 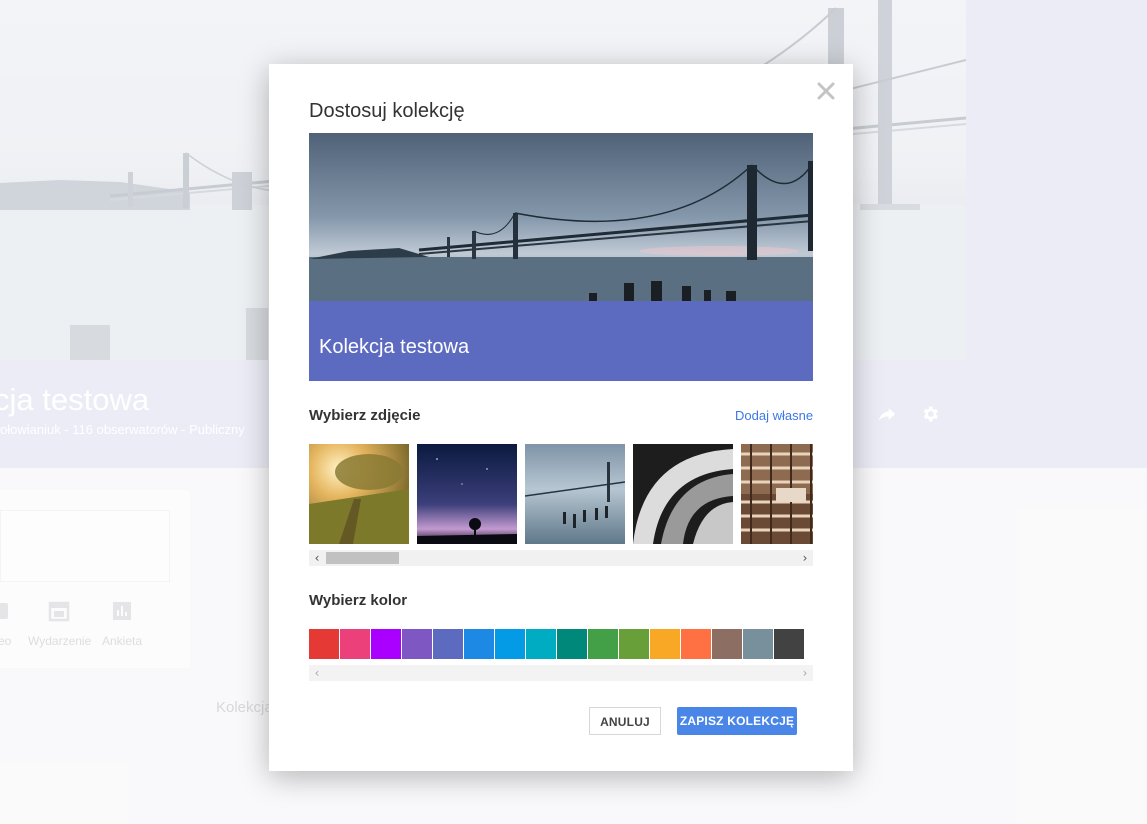 What do you see at coordinates (625, 721) in the screenshot?
I see `cancel-button: ANULUJ` at bounding box center [625, 721].